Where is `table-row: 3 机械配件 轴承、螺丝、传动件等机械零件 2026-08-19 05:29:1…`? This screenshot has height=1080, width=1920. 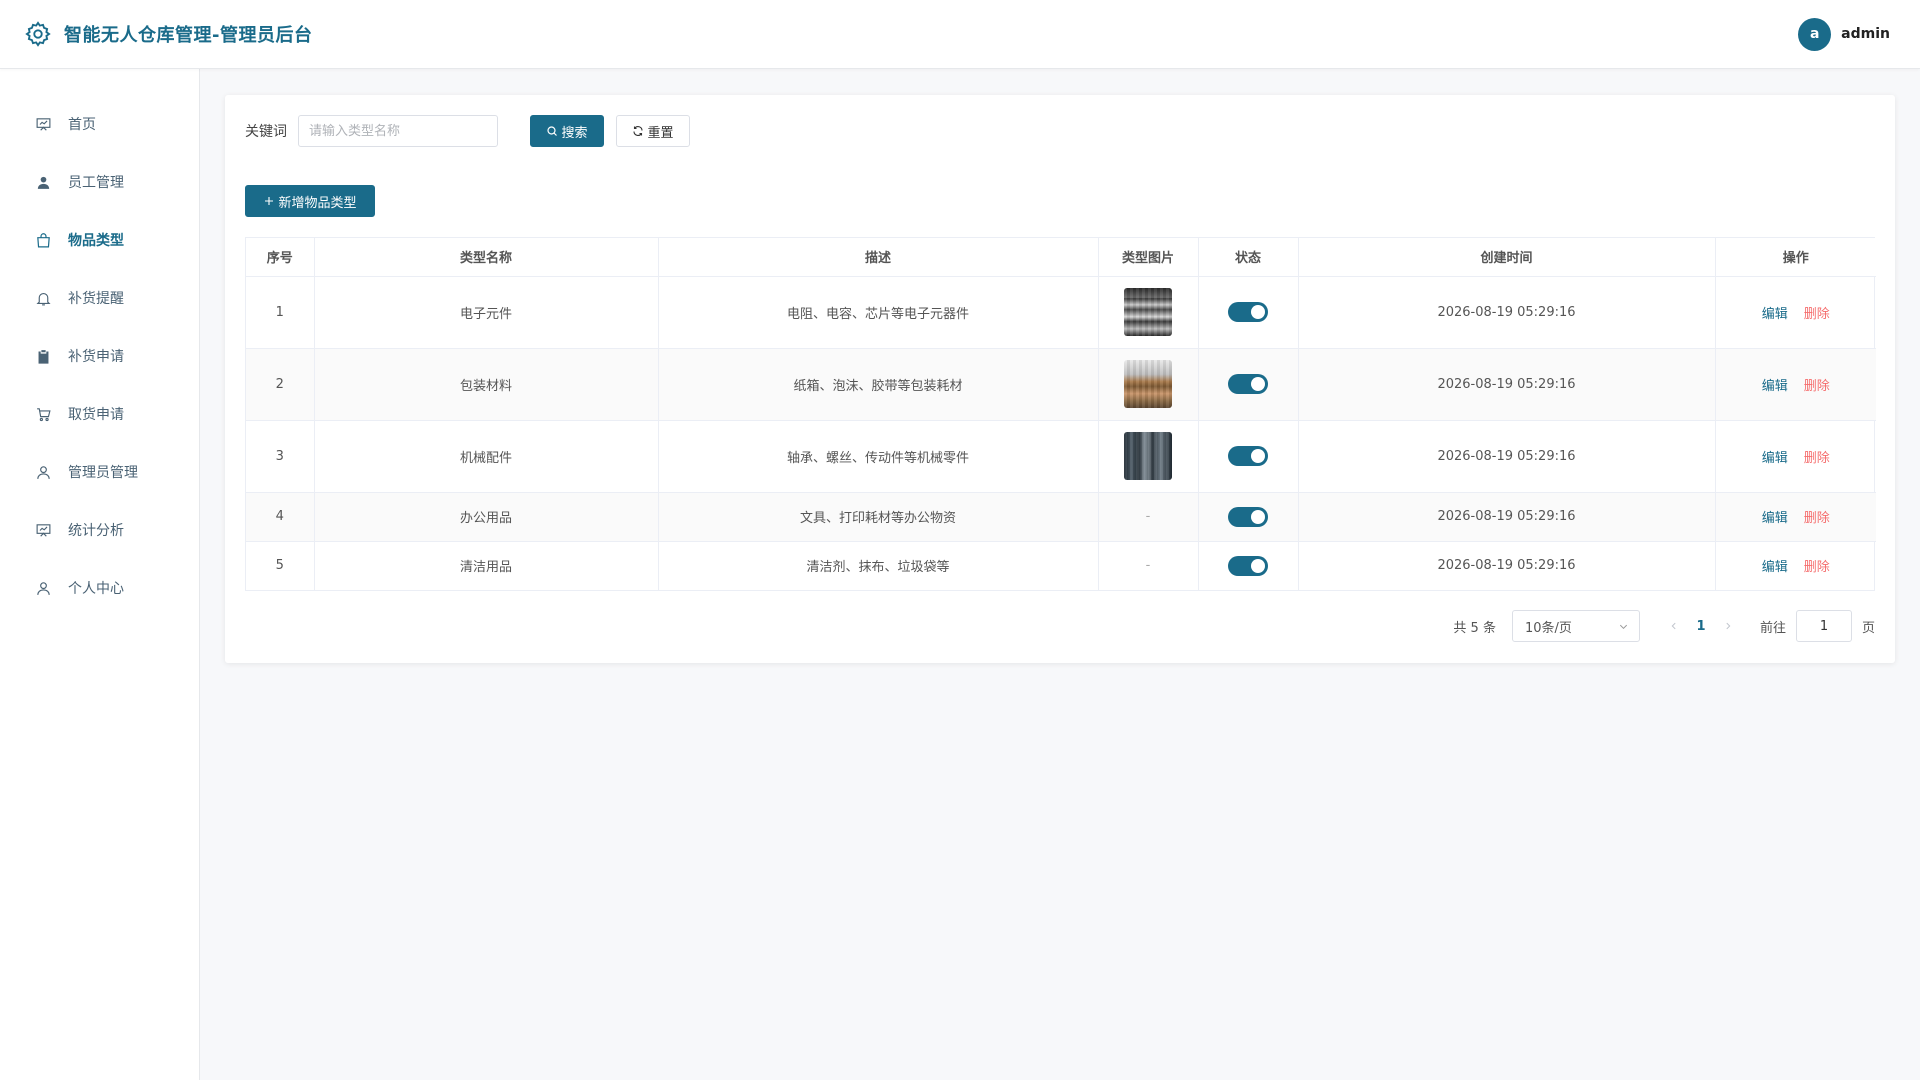
table-row: 3 机械配件 轴承、螺丝、传动件等机械零件 2026-08-19 05:29:1… is located at coordinates (1061, 456).